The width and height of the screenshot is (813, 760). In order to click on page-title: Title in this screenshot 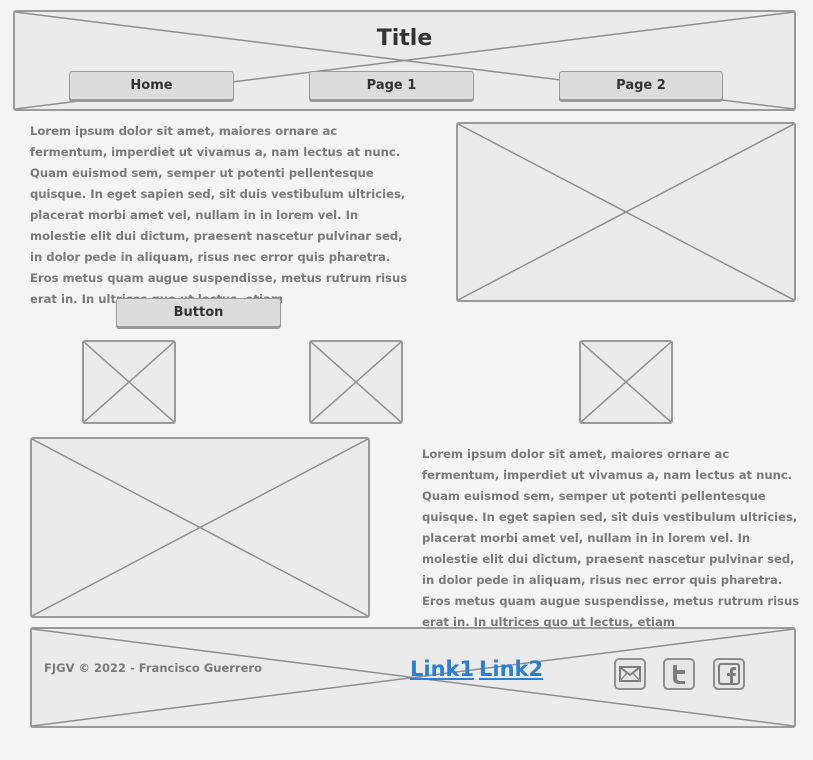, I will do `click(404, 38)`.